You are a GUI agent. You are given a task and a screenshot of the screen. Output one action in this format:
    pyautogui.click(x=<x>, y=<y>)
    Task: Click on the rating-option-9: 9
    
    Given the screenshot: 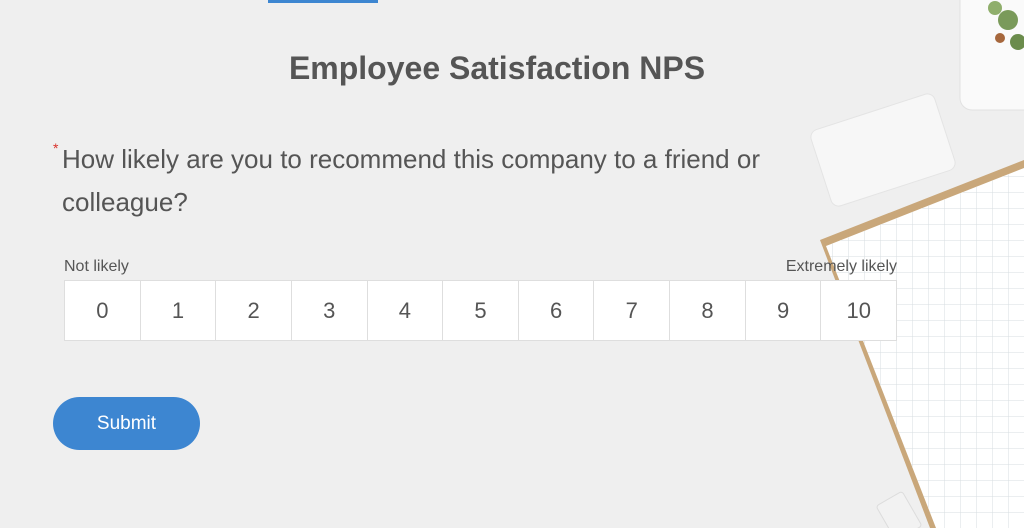 What is the action you would take?
    pyautogui.click(x=784, y=310)
    